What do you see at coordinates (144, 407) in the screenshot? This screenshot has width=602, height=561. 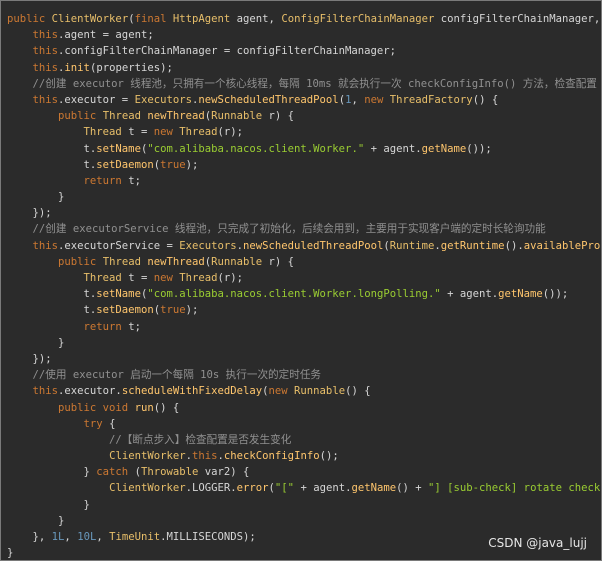 I see `code-token: run` at bounding box center [144, 407].